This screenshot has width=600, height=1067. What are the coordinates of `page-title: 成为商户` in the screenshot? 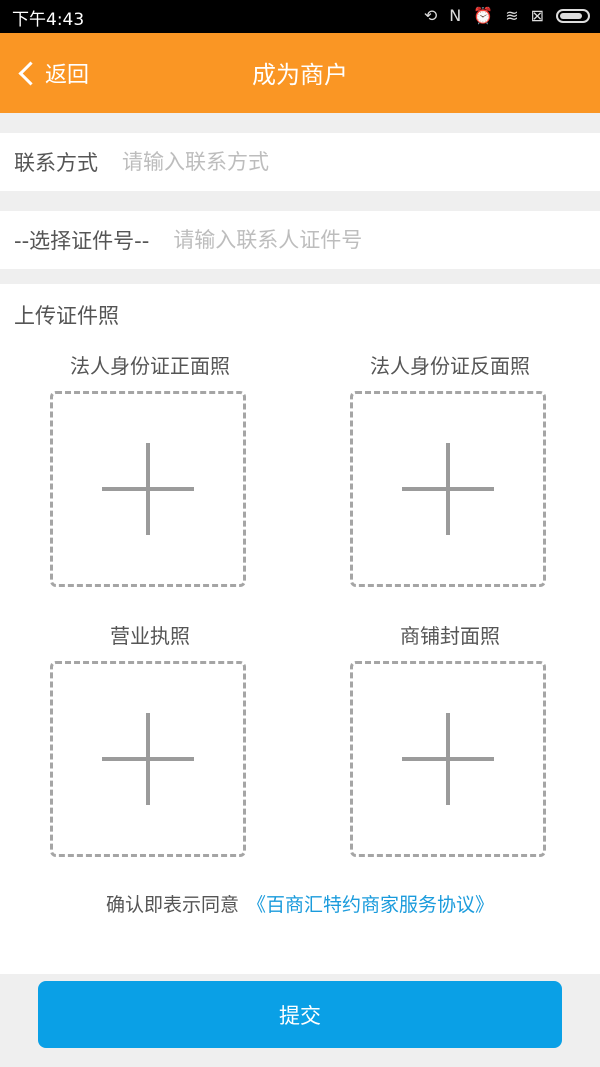 It's located at (300, 75).